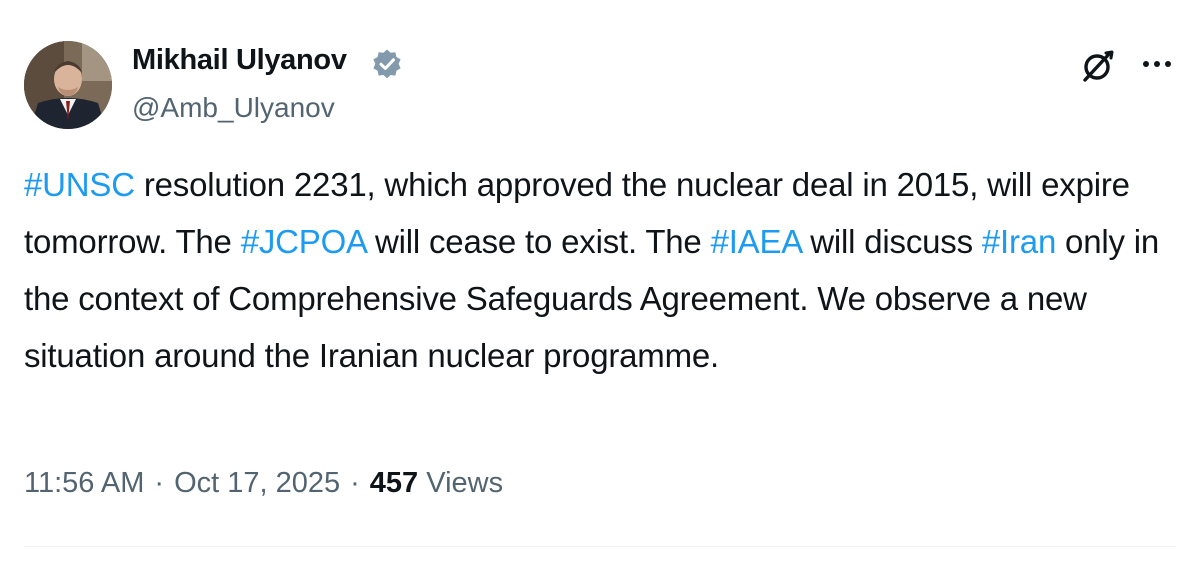  What do you see at coordinates (600, 546) in the screenshot?
I see `divider` at bounding box center [600, 546].